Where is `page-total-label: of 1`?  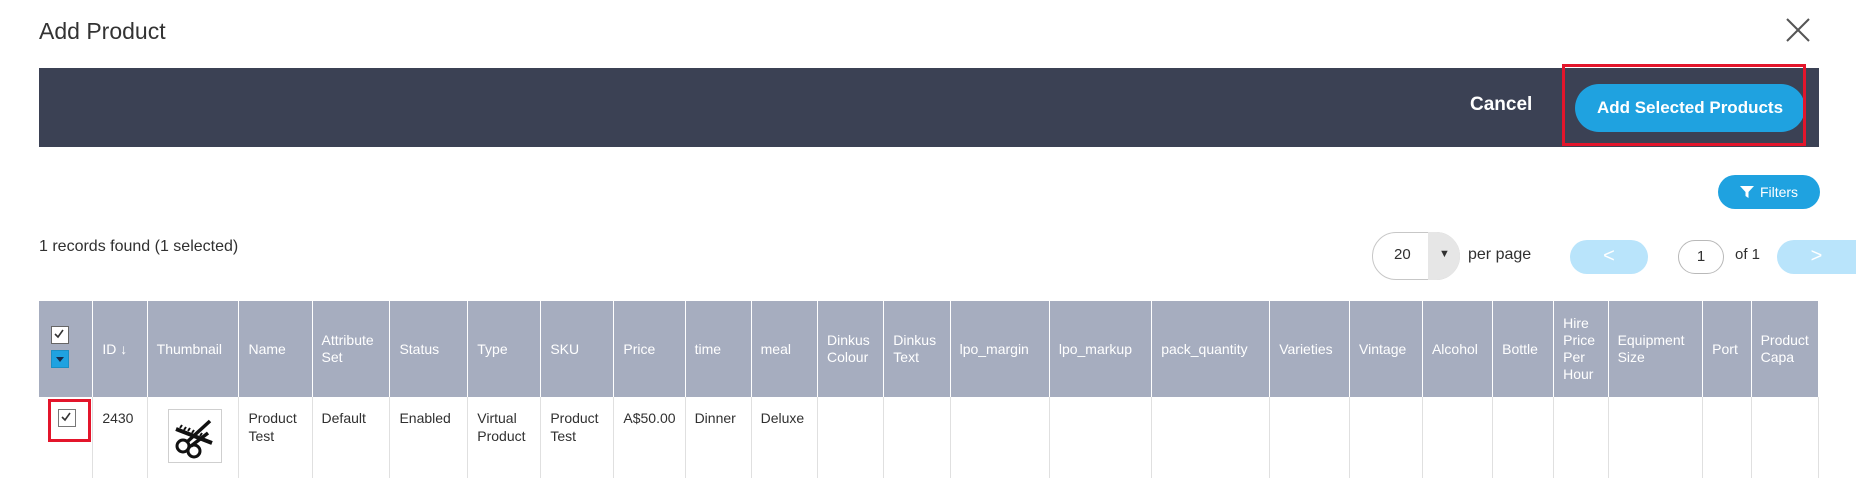
page-total-label: of 1 is located at coordinates (1748, 254).